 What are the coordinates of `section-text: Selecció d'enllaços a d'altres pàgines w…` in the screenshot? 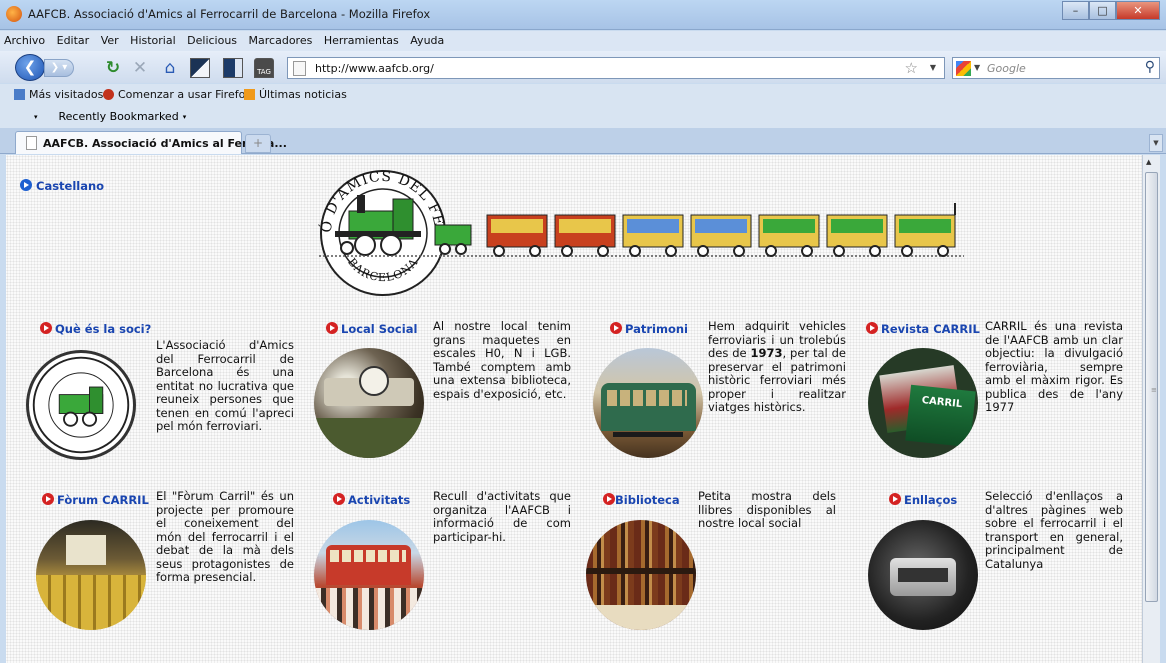 It's located at (1054, 530).